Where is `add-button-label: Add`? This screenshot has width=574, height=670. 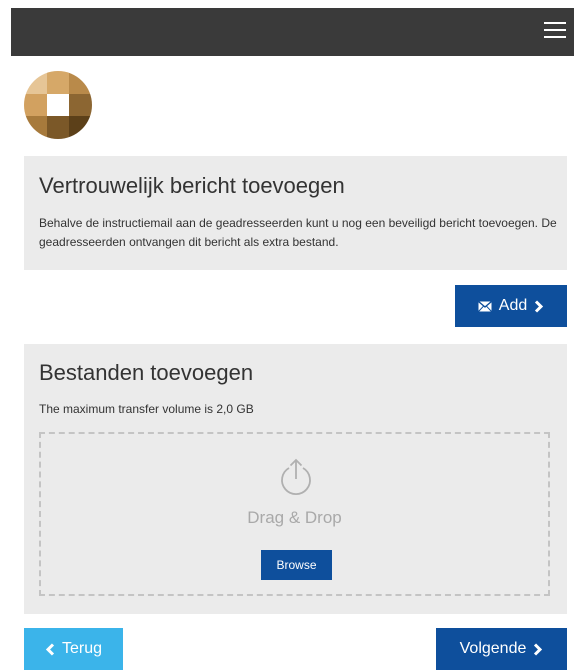
add-button-label: Add is located at coordinates (513, 305).